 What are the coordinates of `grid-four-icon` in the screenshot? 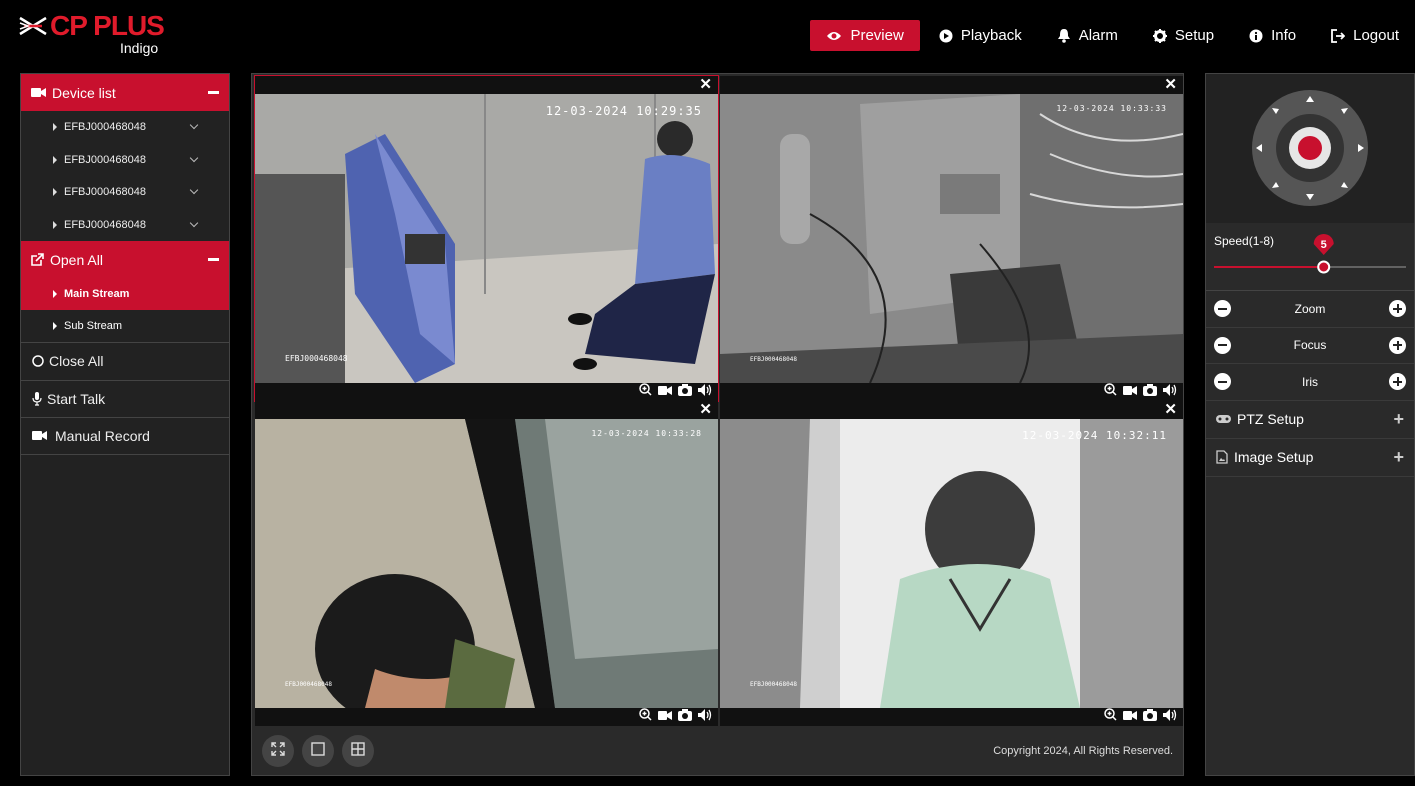 It's located at (358, 751).